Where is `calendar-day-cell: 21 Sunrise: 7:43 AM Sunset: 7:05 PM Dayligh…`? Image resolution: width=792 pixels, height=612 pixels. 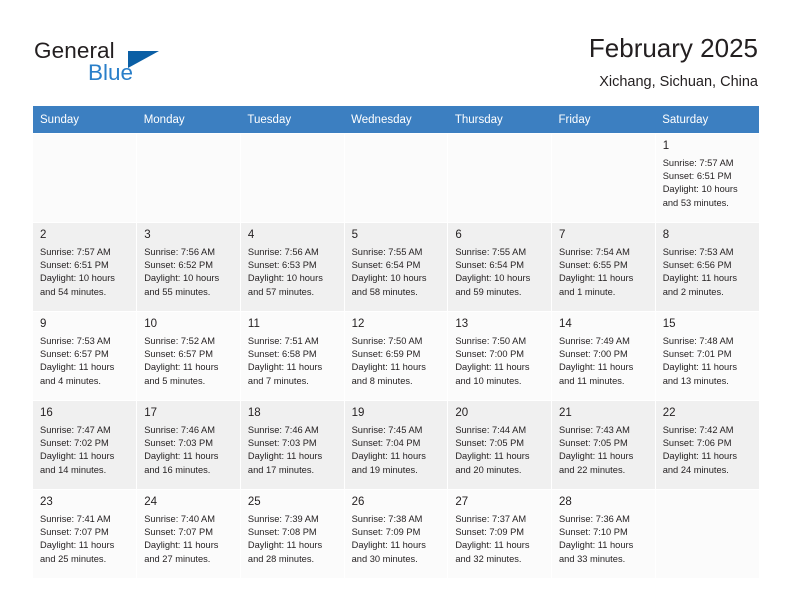 calendar-day-cell: 21 Sunrise: 7:43 AM Sunset: 7:05 PM Dayligh… is located at coordinates (603, 445).